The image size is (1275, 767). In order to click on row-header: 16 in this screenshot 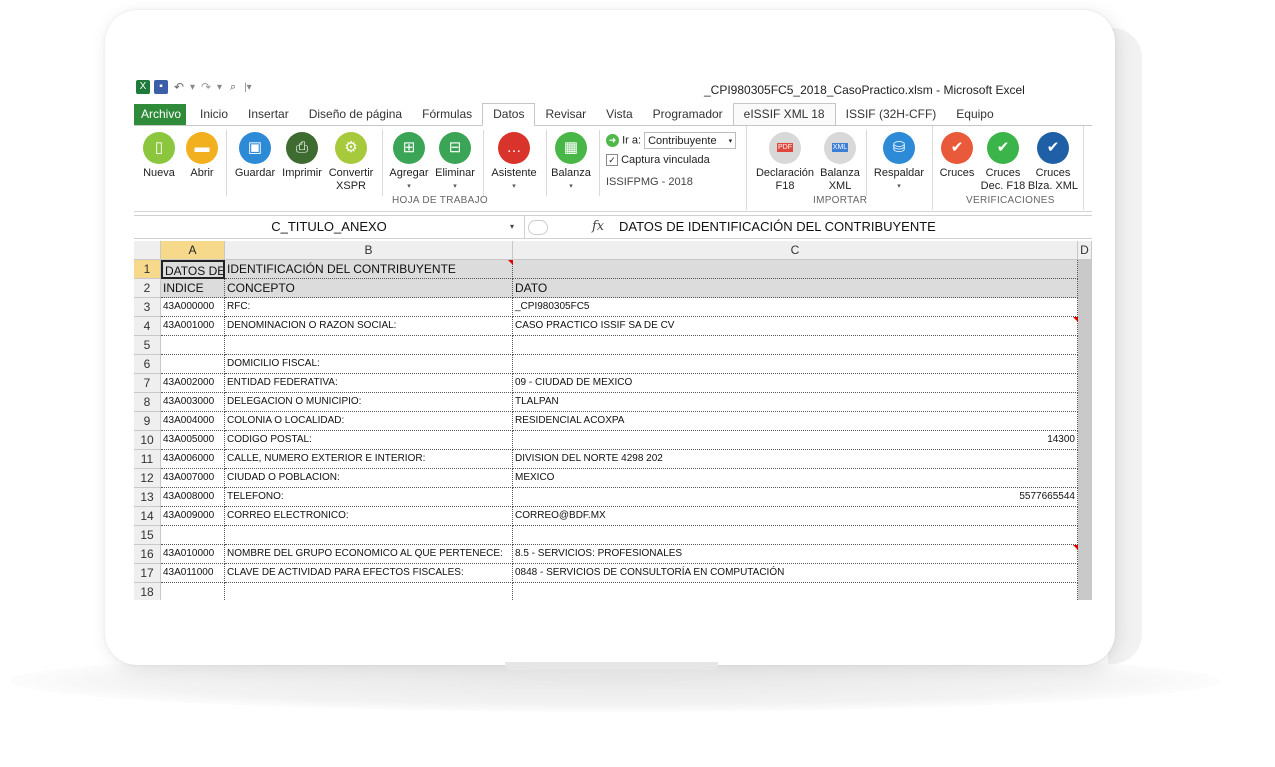, I will do `click(147, 554)`.